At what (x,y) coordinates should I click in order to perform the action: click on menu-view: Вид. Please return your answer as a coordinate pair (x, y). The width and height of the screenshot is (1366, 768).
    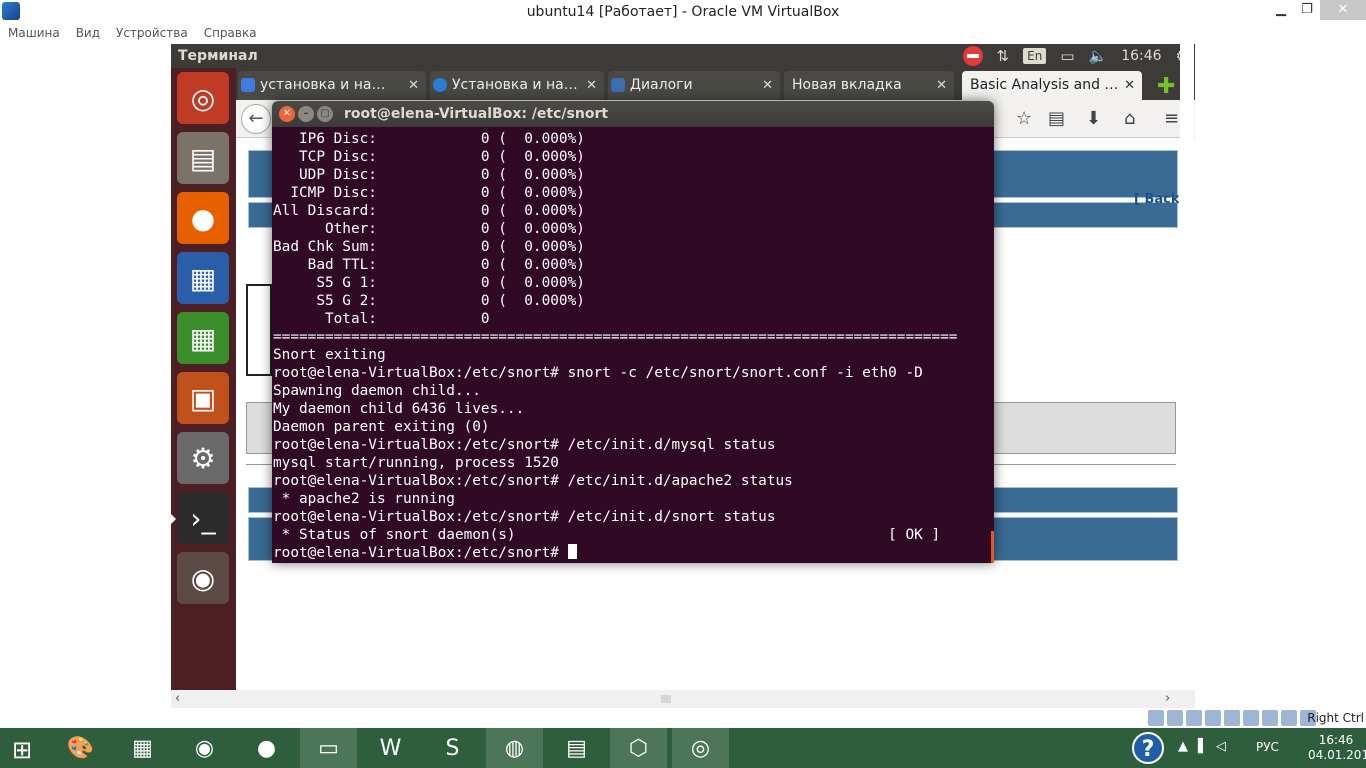
    Looking at the image, I should click on (88, 34).